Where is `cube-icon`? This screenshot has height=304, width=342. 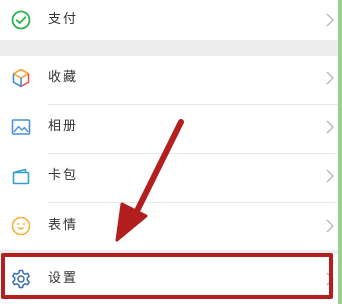
cube-icon is located at coordinates (21, 78).